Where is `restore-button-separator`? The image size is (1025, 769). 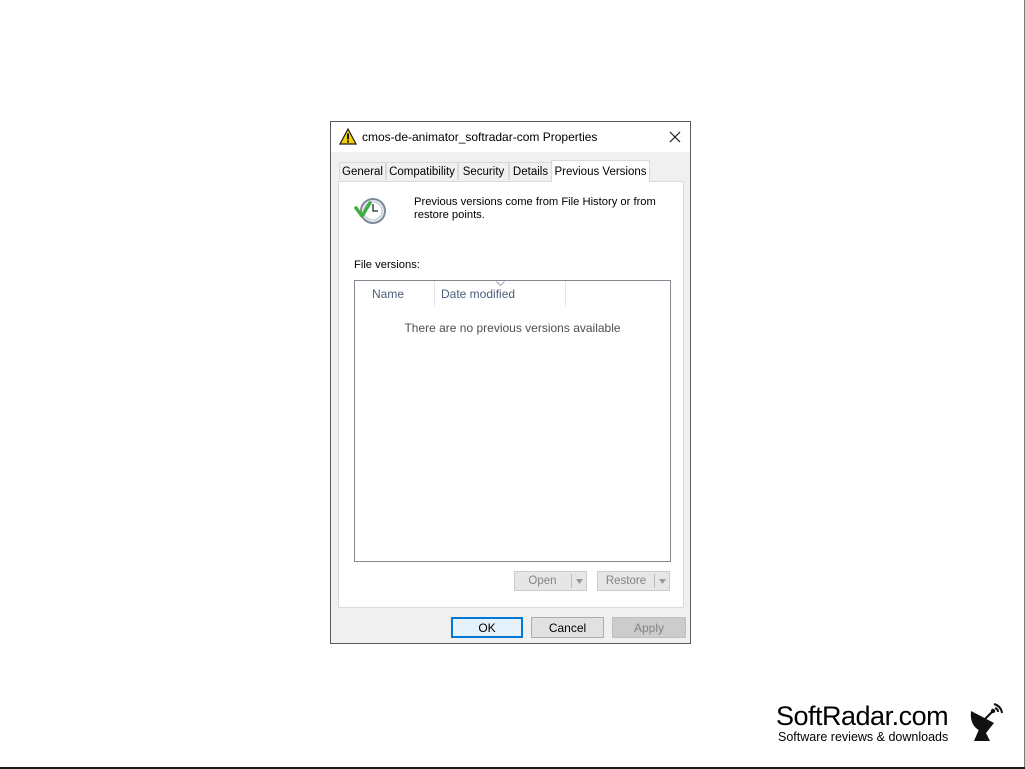
restore-button-separator is located at coordinates (654, 581).